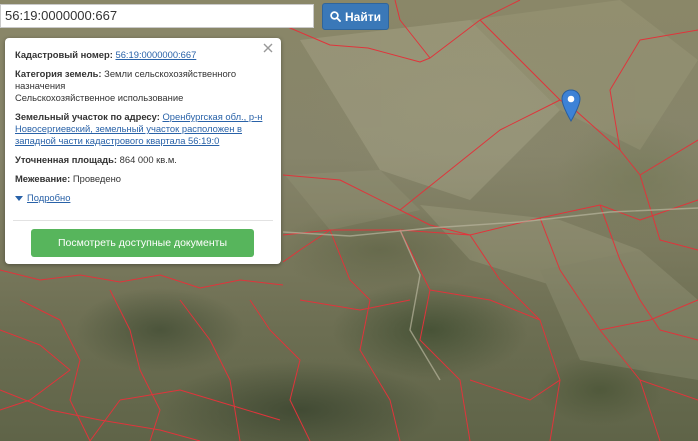 The width and height of the screenshot is (698, 441). I want to click on view-documents-button: Посмотреть доступные документы, so click(142, 243).